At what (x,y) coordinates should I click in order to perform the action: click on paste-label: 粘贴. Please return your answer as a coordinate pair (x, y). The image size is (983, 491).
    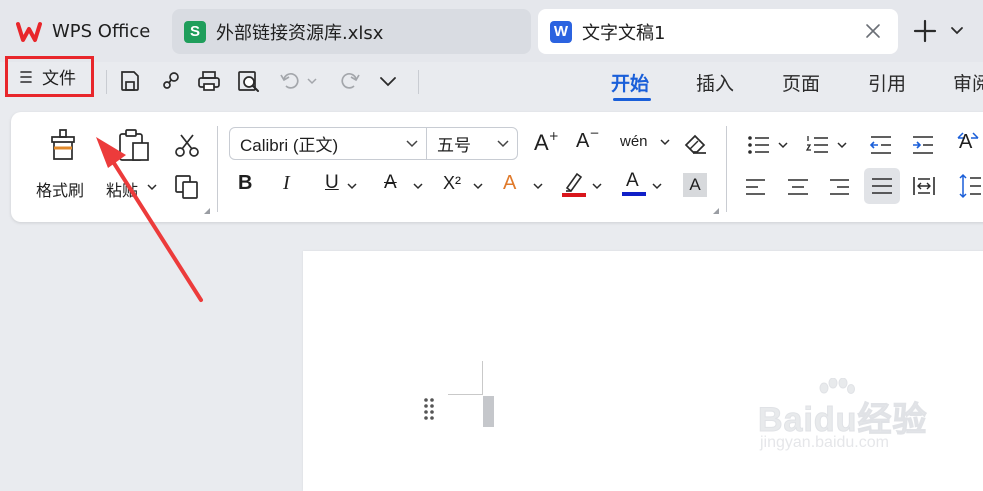
    Looking at the image, I should click on (122, 189).